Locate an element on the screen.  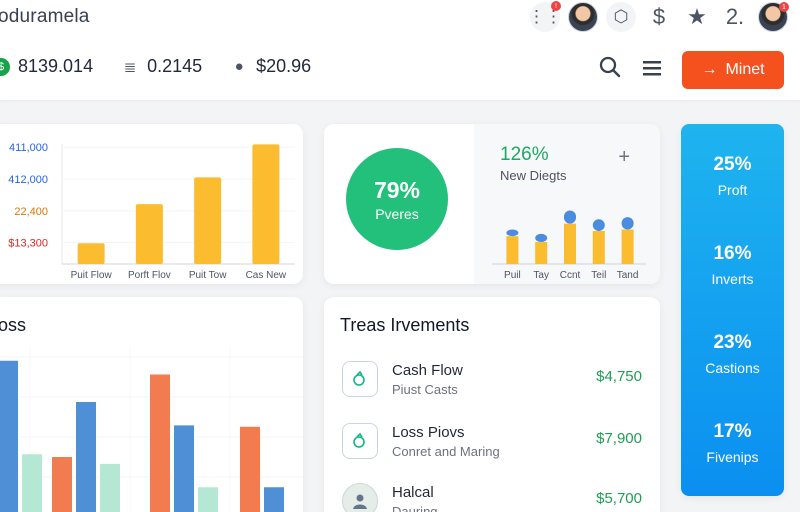
stat-balance-value: 8139.014 is located at coordinates (56, 66).